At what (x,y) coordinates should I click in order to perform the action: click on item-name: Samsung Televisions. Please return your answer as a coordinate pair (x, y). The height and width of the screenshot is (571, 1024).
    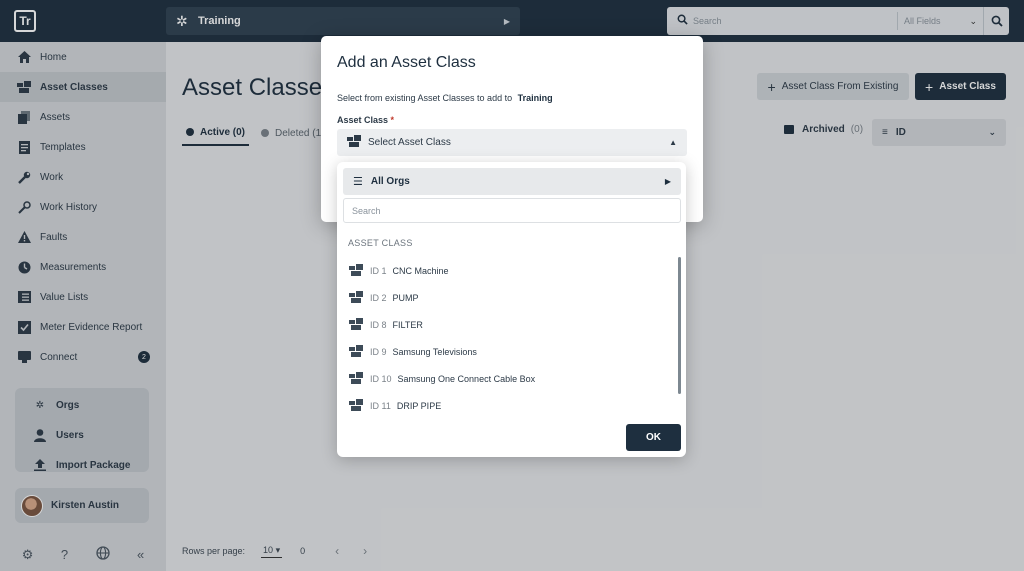
    Looking at the image, I should click on (434, 351).